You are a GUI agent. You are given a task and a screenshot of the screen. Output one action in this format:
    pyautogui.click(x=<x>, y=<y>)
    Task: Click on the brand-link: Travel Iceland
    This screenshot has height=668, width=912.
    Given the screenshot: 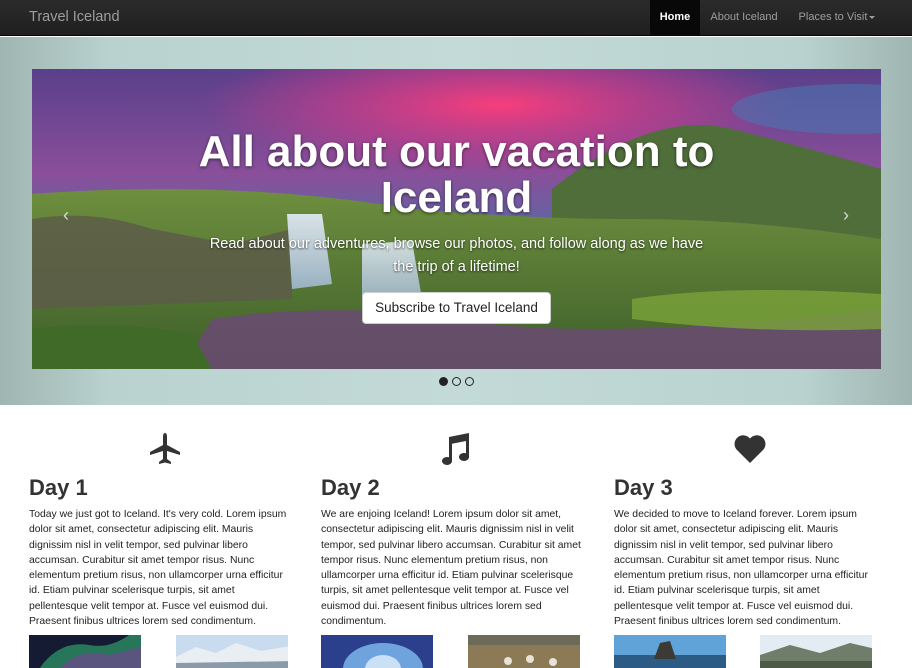 What is the action you would take?
    pyautogui.click(x=74, y=17)
    